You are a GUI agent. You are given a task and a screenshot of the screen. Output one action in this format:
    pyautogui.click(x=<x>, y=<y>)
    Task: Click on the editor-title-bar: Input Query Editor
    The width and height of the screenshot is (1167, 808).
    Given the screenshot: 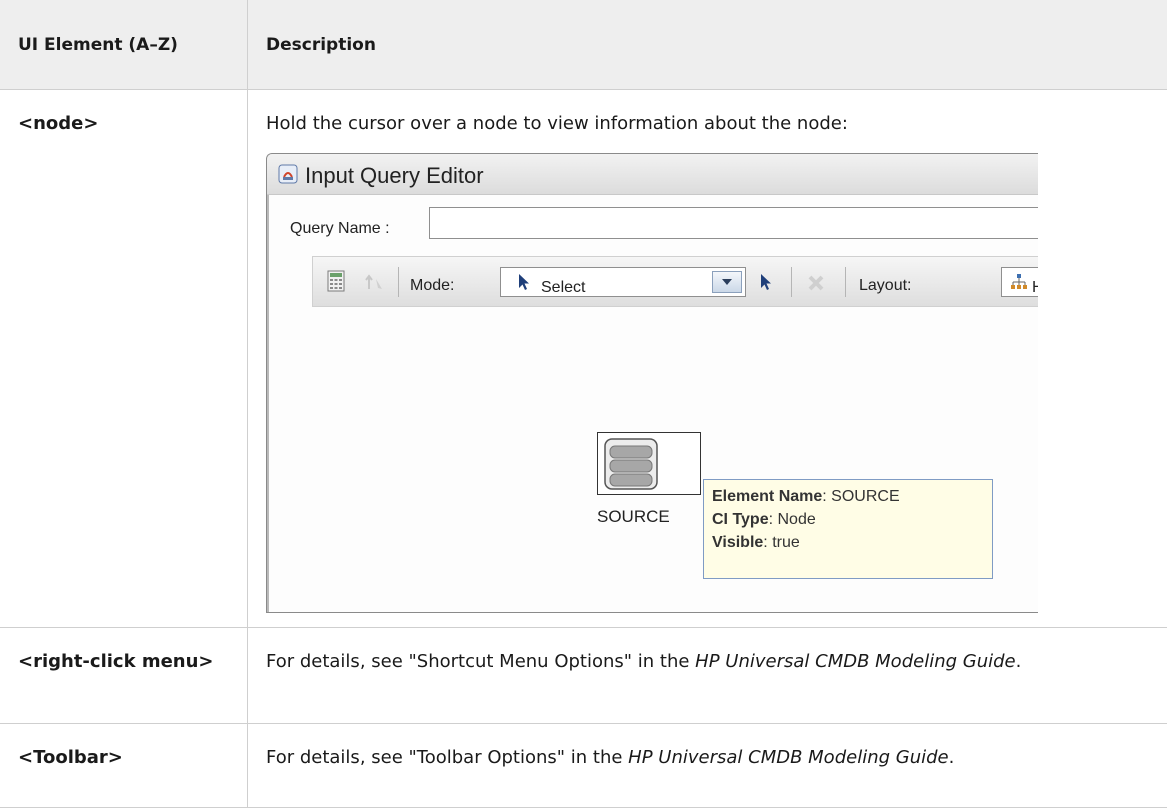 What is the action you would take?
    pyautogui.click(x=652, y=174)
    